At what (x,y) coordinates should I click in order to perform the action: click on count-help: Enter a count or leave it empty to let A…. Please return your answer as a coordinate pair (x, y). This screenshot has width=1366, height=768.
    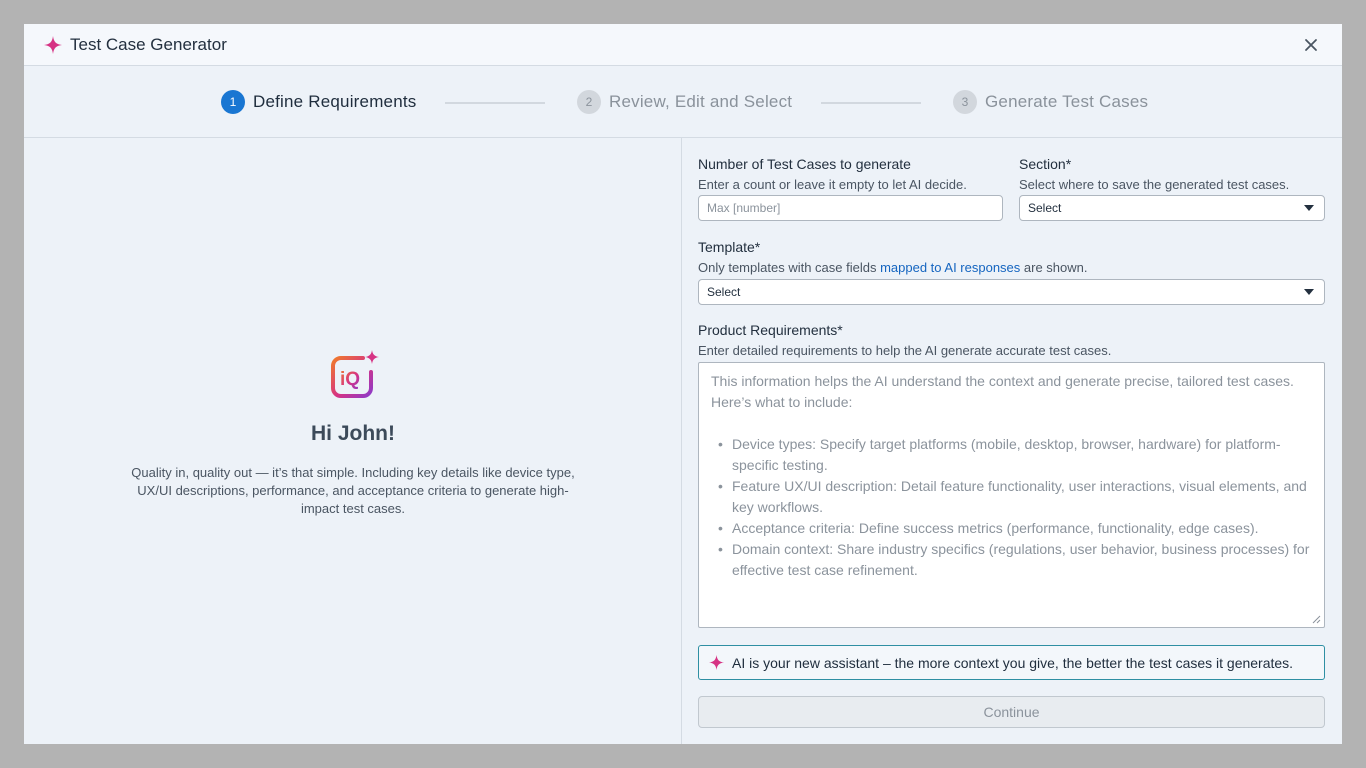
    Looking at the image, I should click on (832, 184).